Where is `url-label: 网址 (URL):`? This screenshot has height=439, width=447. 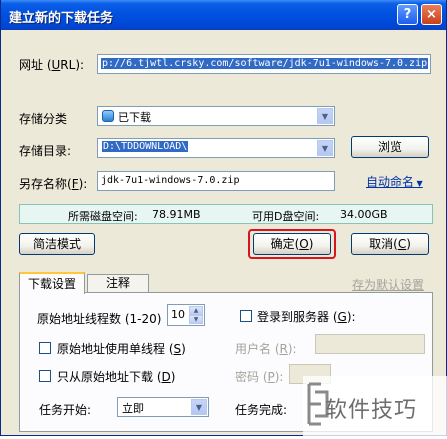 url-label: 网址 (URL): is located at coordinates (52, 65).